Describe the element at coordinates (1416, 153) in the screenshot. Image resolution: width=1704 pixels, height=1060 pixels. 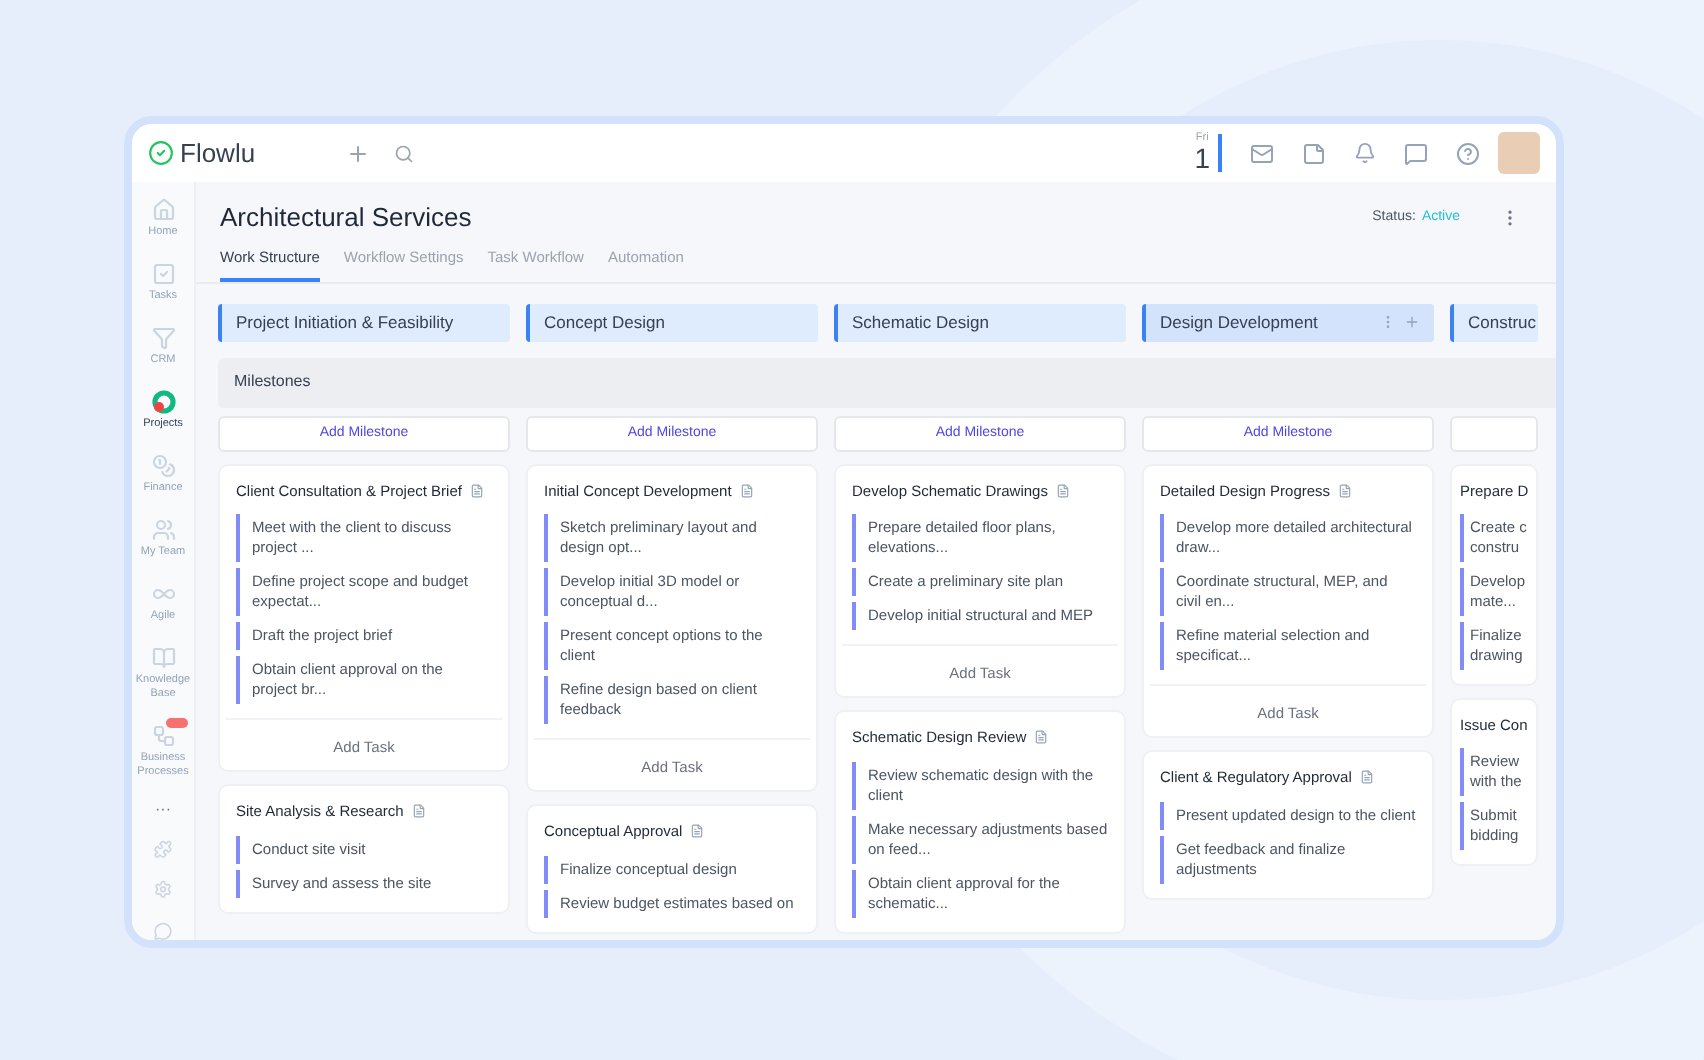
I see `chat-icon` at that location.